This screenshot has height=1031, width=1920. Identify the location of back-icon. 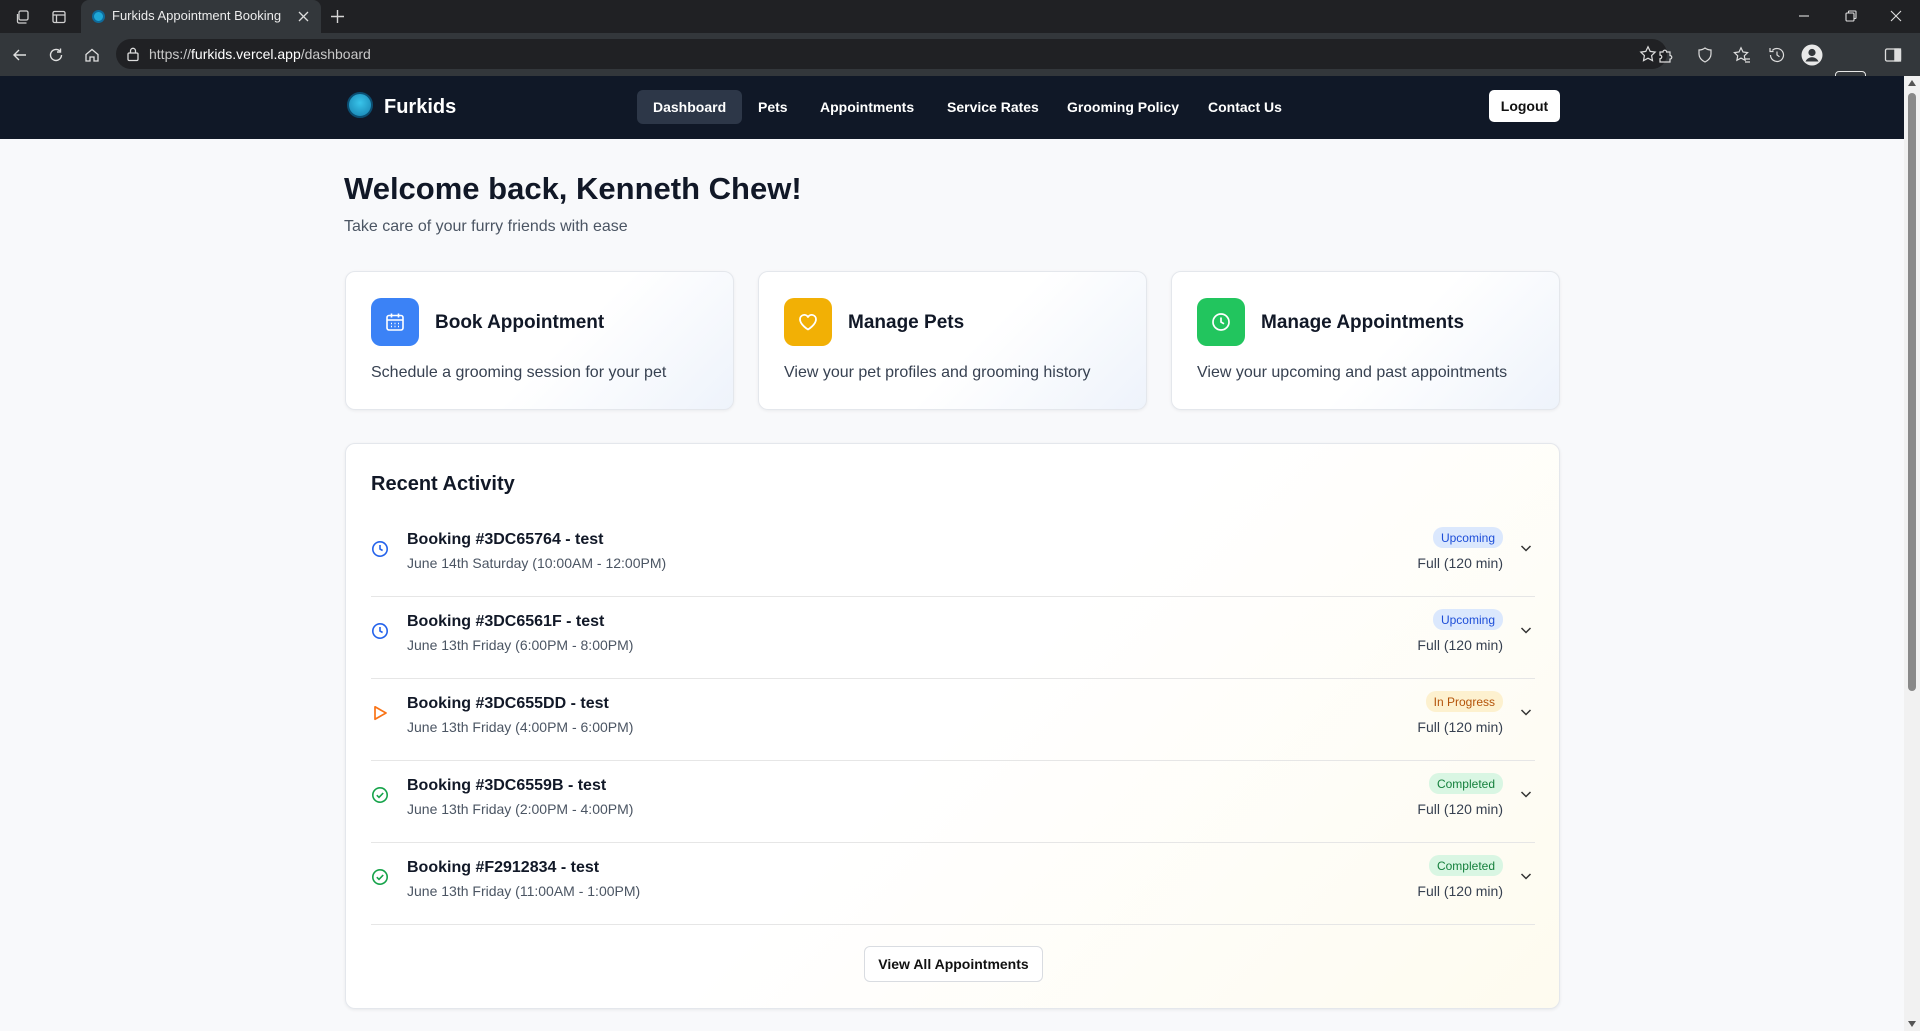
(19, 54).